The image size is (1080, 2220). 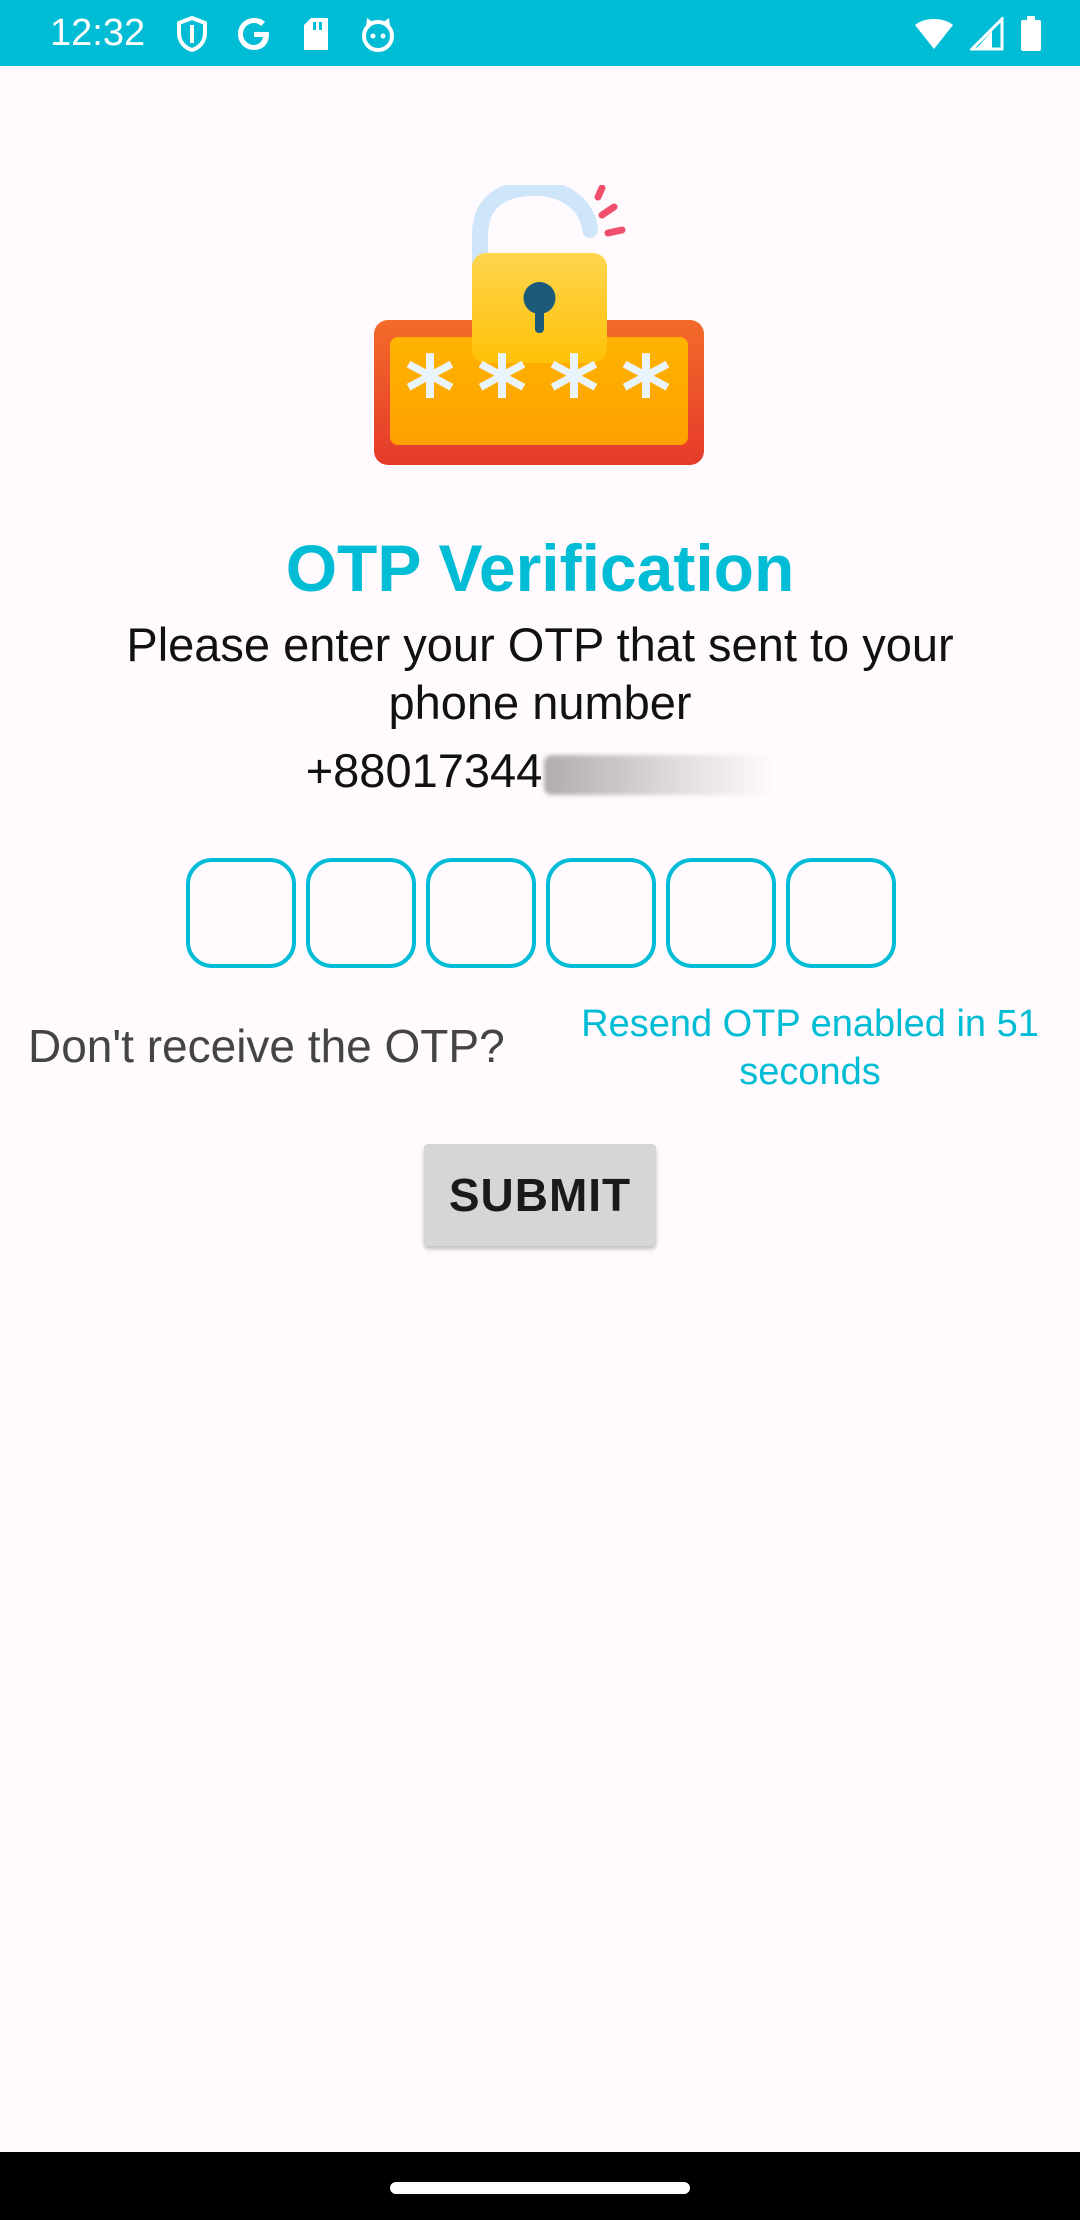 What do you see at coordinates (316, 34) in the screenshot?
I see `sd-card-icon` at bounding box center [316, 34].